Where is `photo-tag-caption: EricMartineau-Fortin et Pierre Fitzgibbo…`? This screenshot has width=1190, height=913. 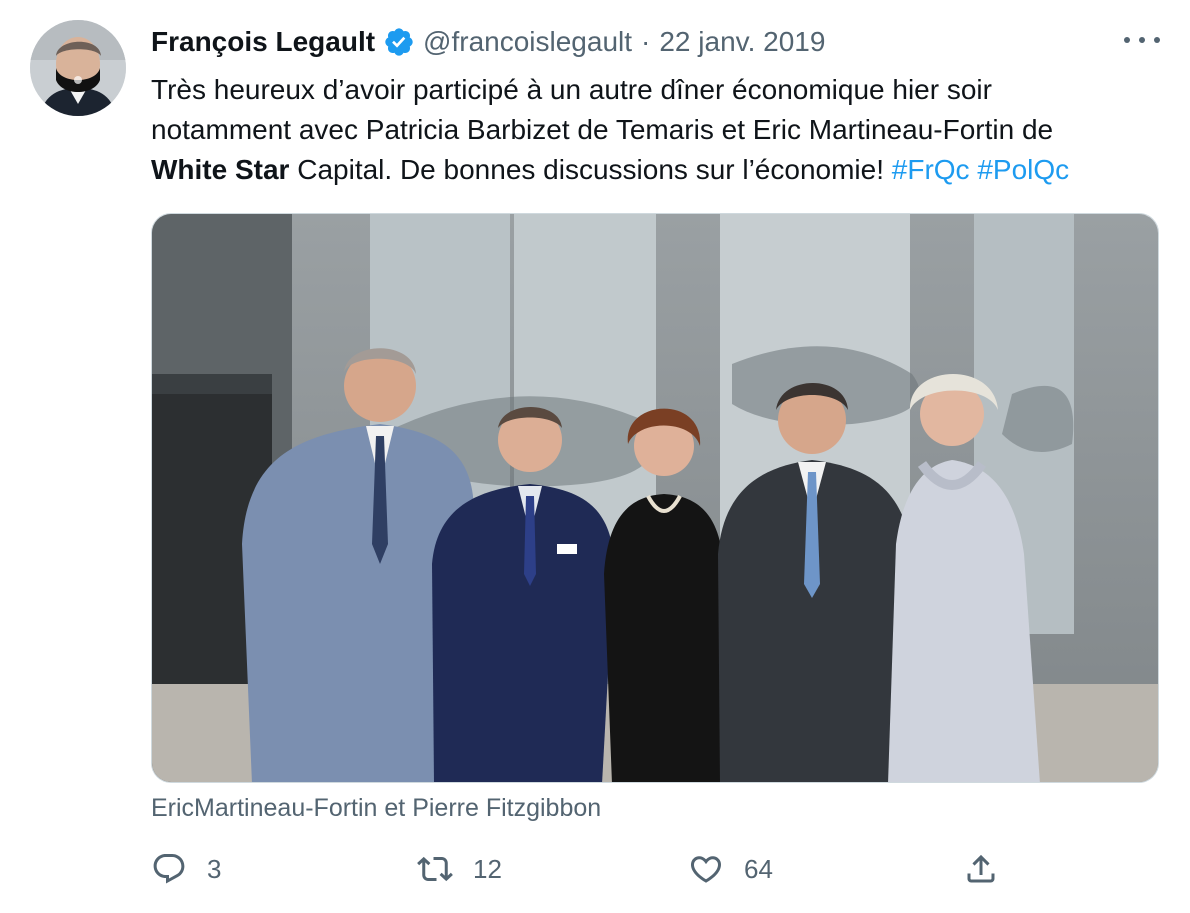 photo-tag-caption: EricMartineau-Fortin et Pierre Fitzgibbo… is located at coordinates (376, 808).